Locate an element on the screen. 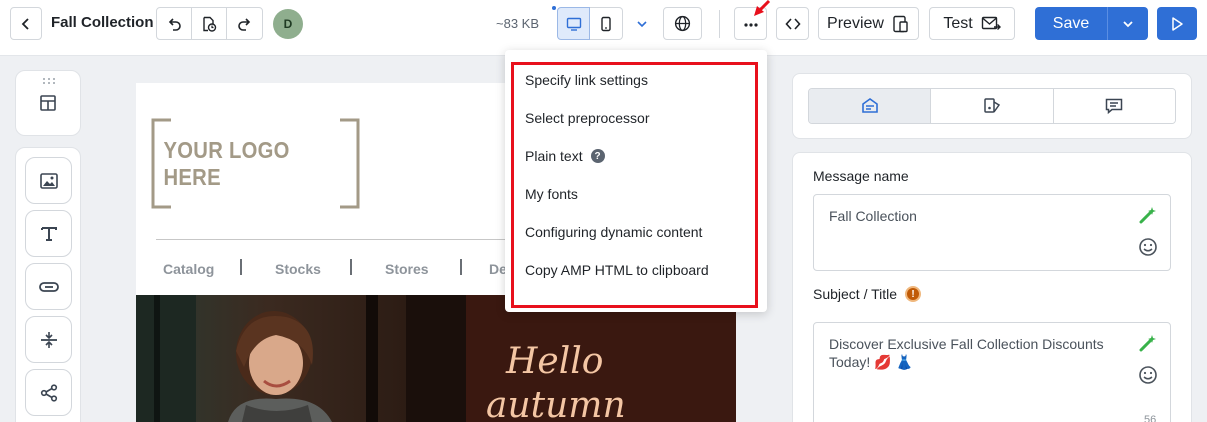 This screenshot has width=1207, height=422. menu-item-label: Plain text is located at coordinates (554, 156).